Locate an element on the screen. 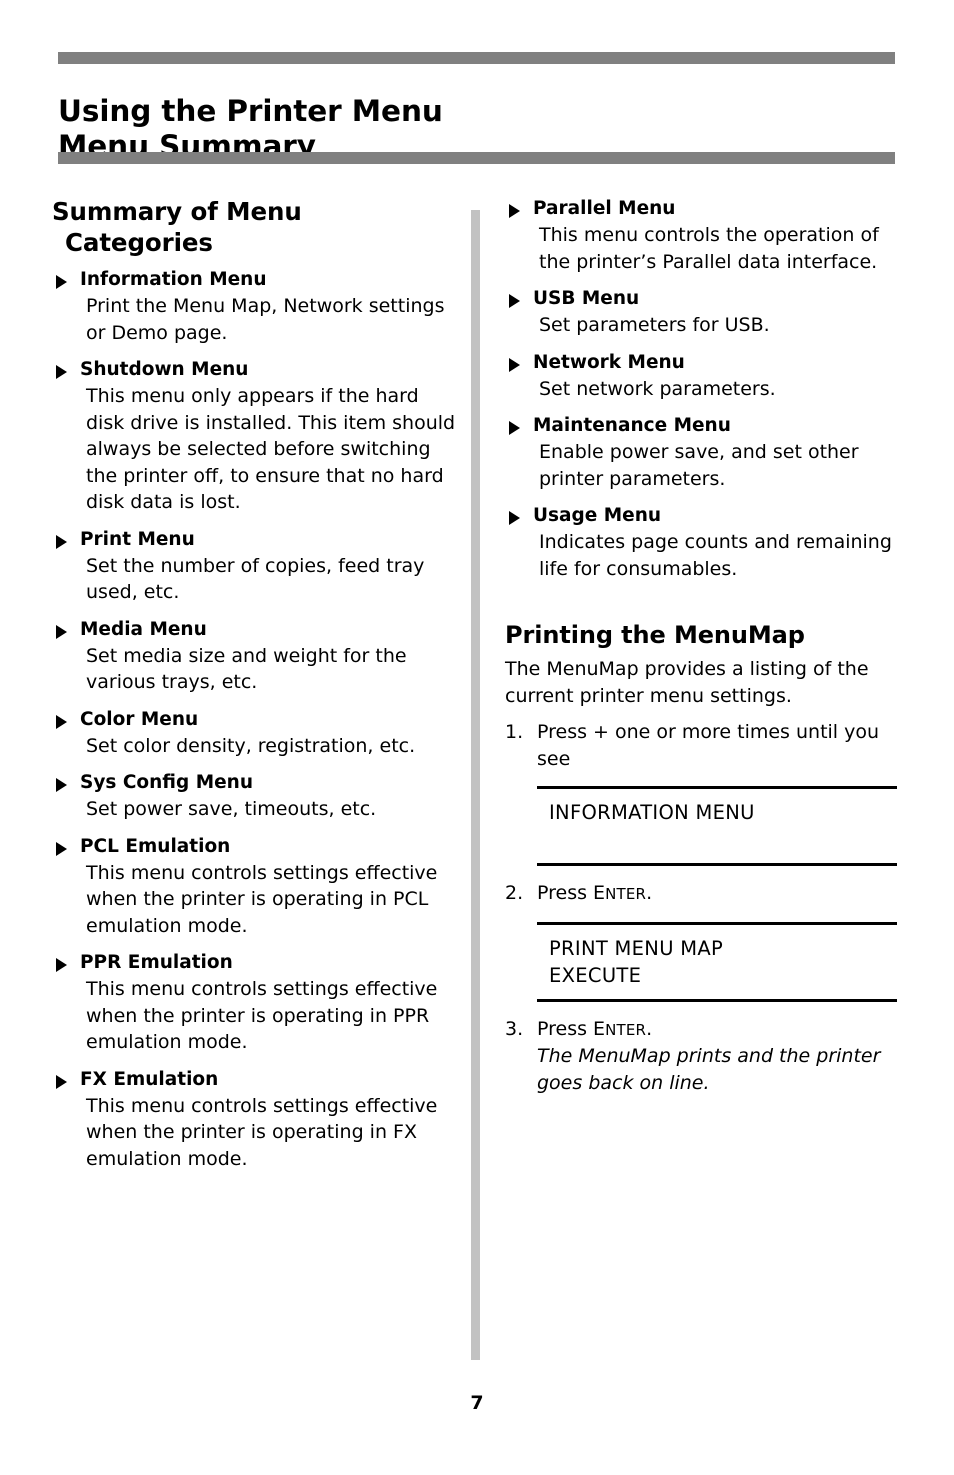 The height and width of the screenshot is (1475, 954). menu-category-title: Shutdown Menu is located at coordinates (256, 369).